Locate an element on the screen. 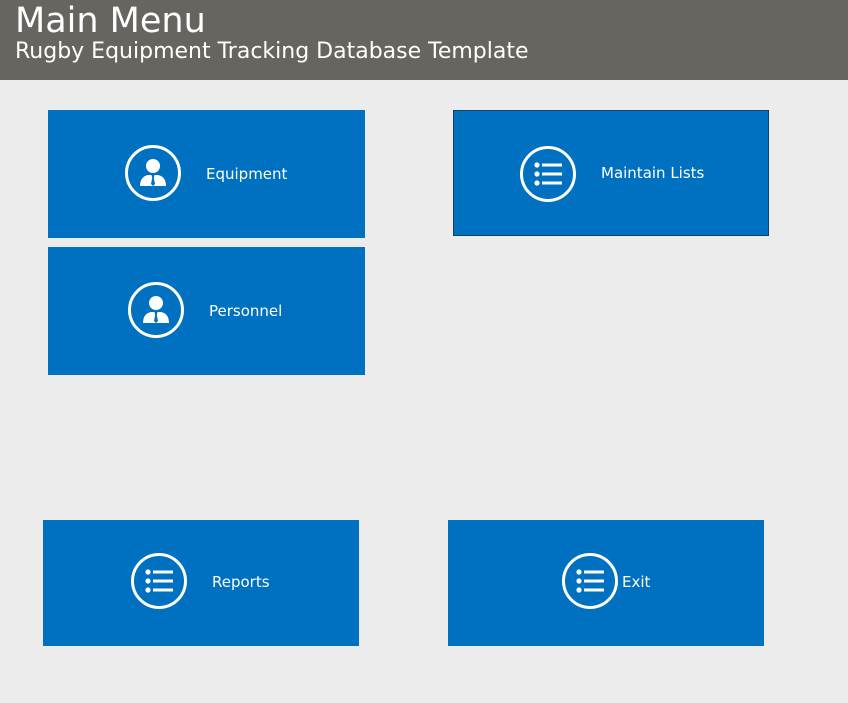 This screenshot has height=703, width=848. maintain-lists-label: Maintain Lists is located at coordinates (653, 173).